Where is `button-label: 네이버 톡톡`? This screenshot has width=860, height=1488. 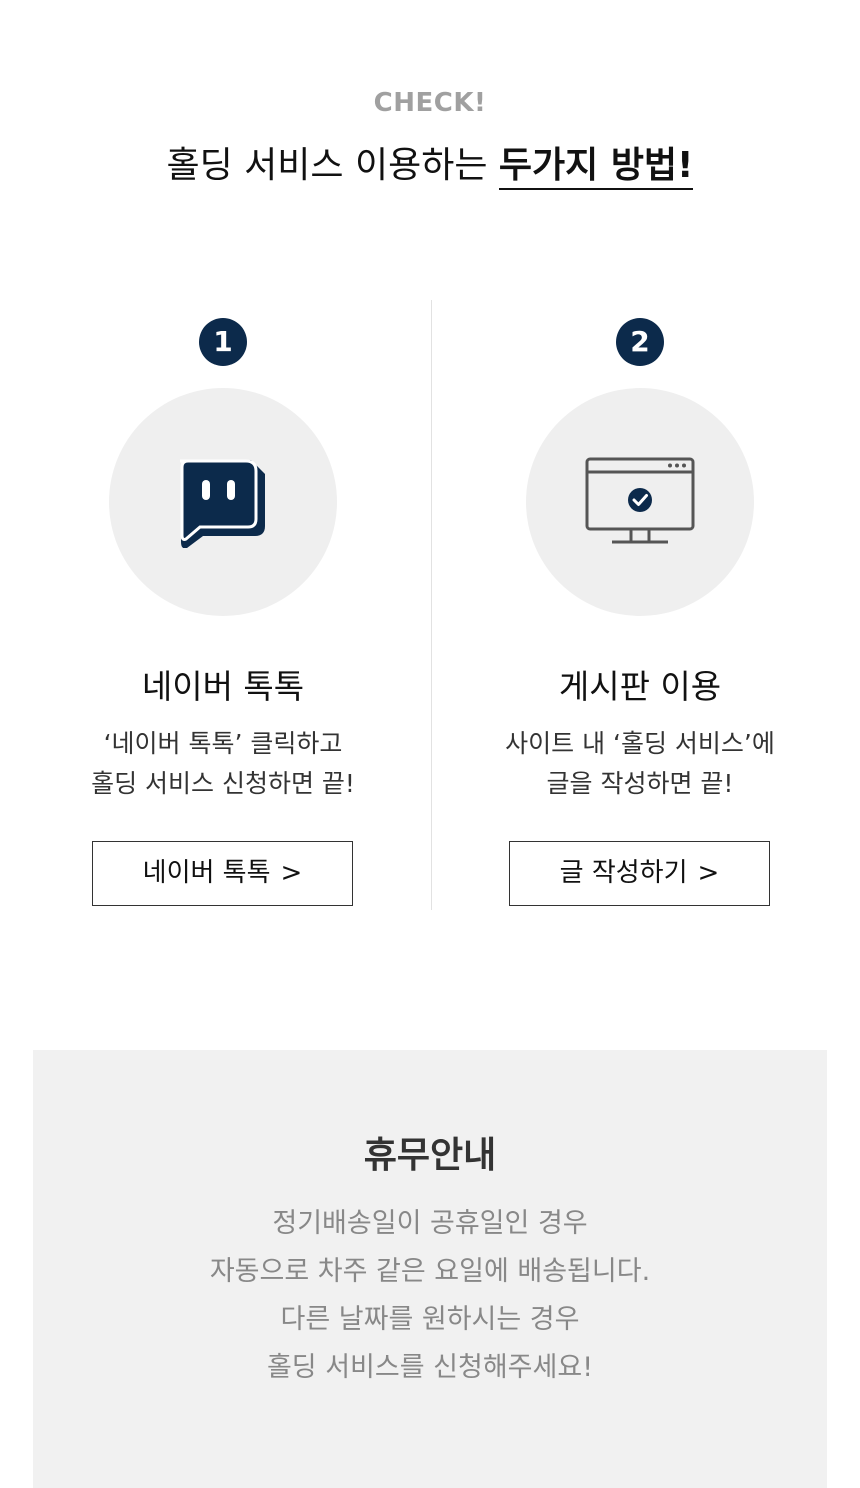 button-label: 네이버 톡톡 is located at coordinates (206, 873).